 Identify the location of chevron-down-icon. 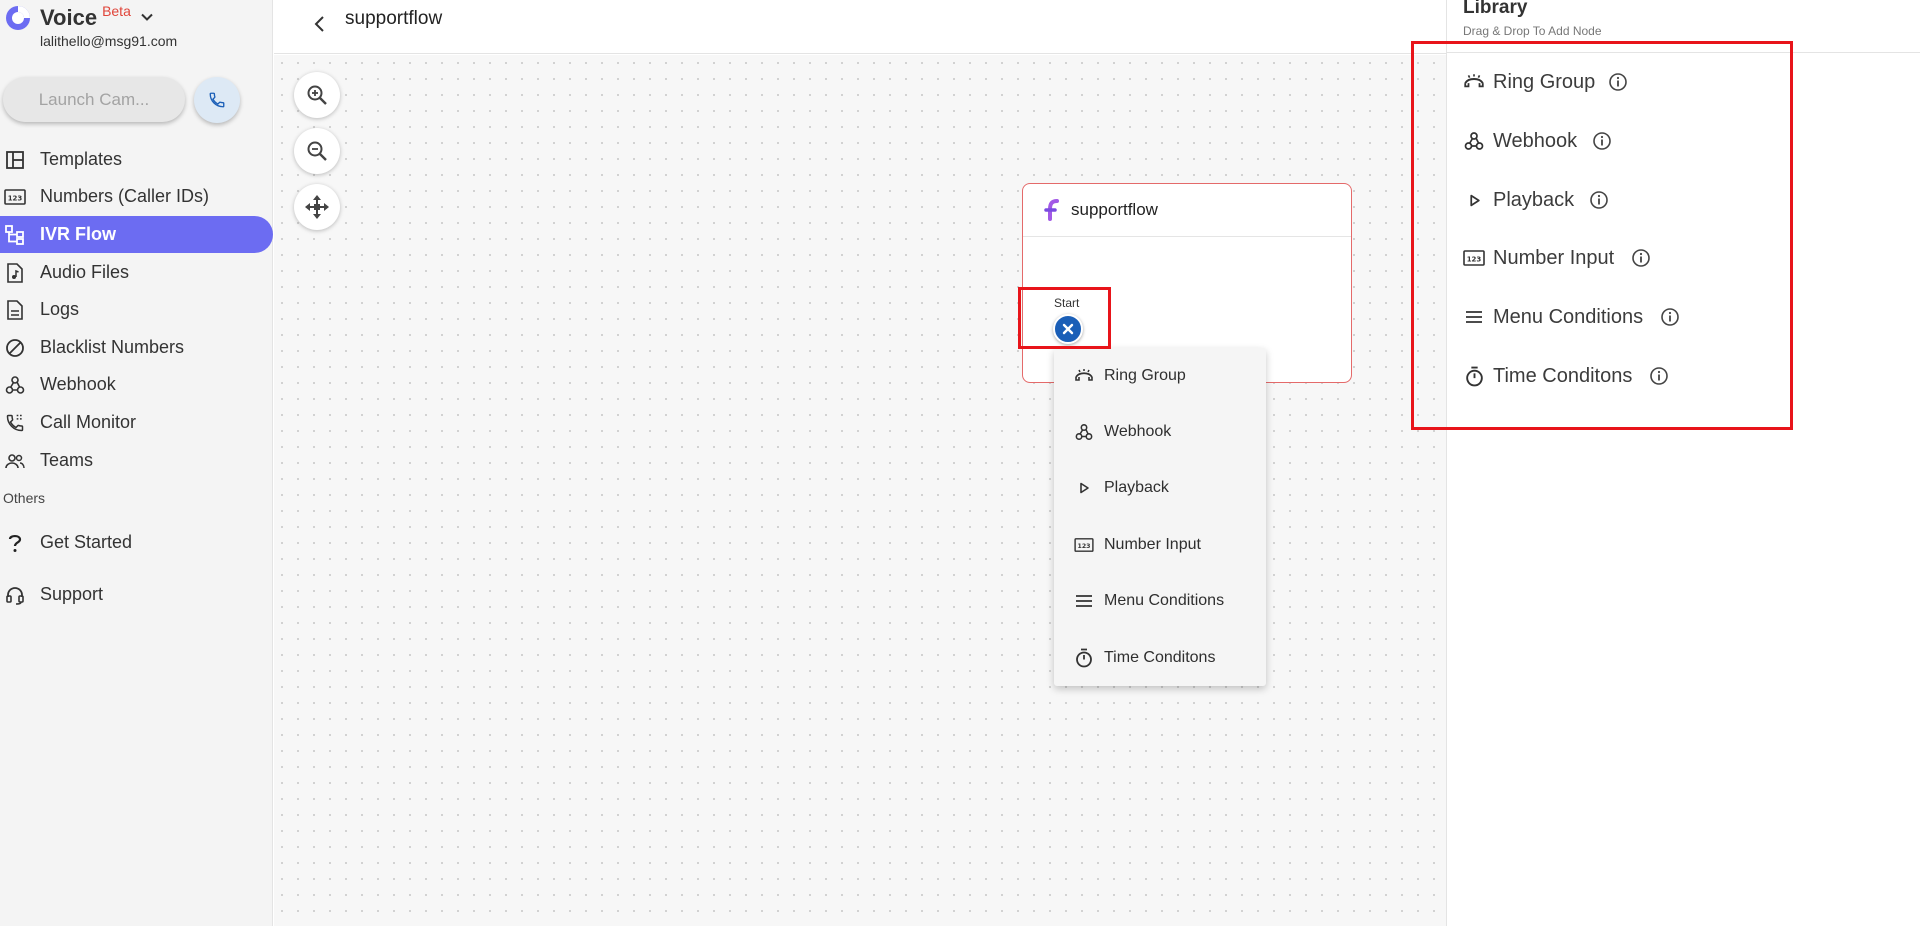
(147, 17).